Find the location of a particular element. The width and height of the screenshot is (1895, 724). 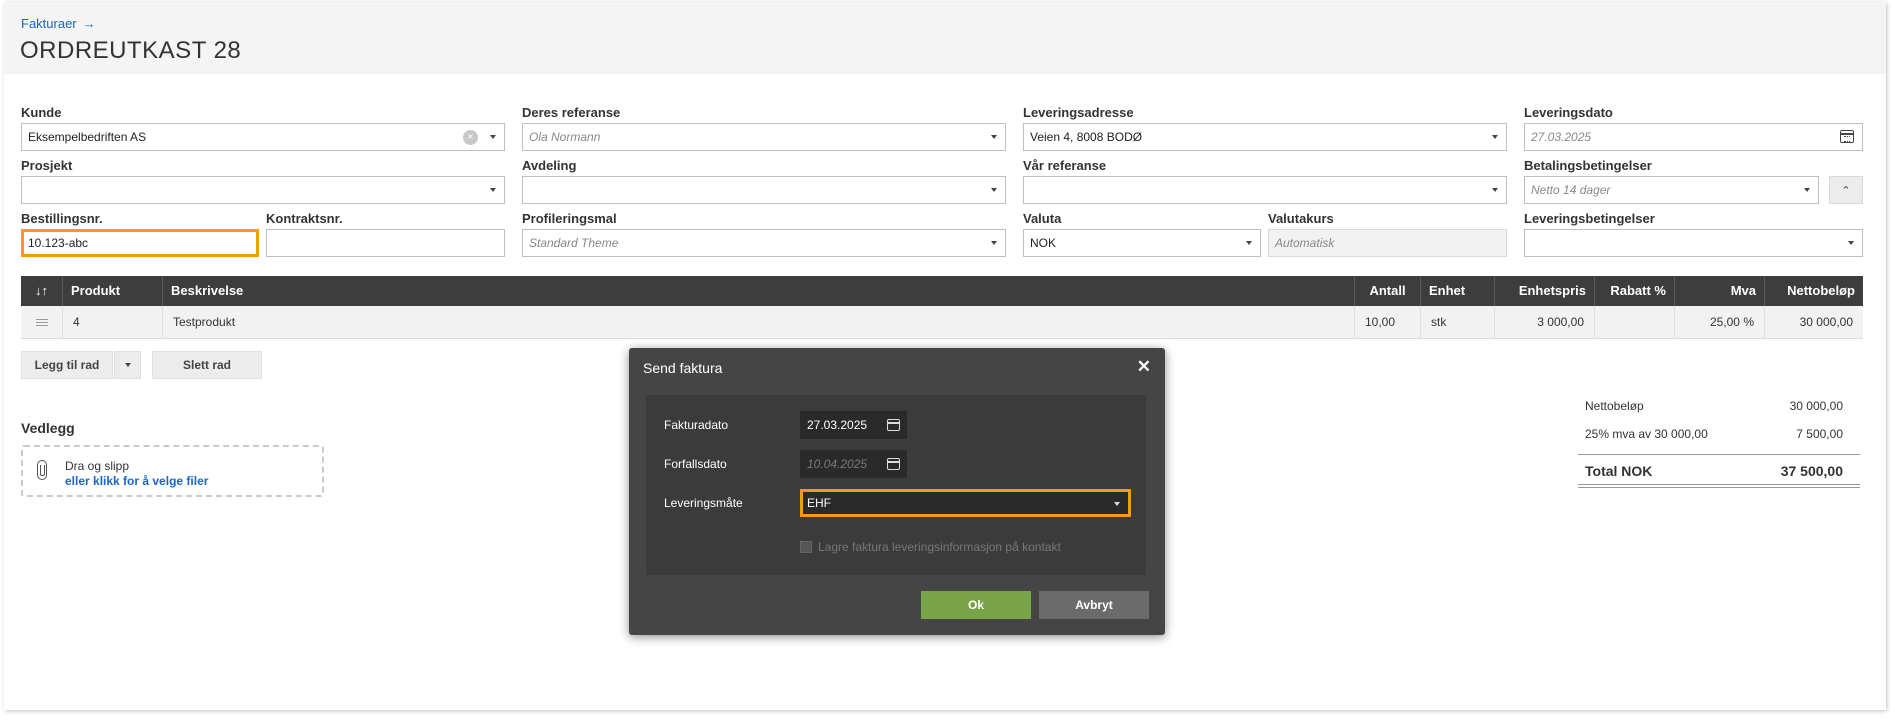

column-produkt: Produkt is located at coordinates (113, 291).